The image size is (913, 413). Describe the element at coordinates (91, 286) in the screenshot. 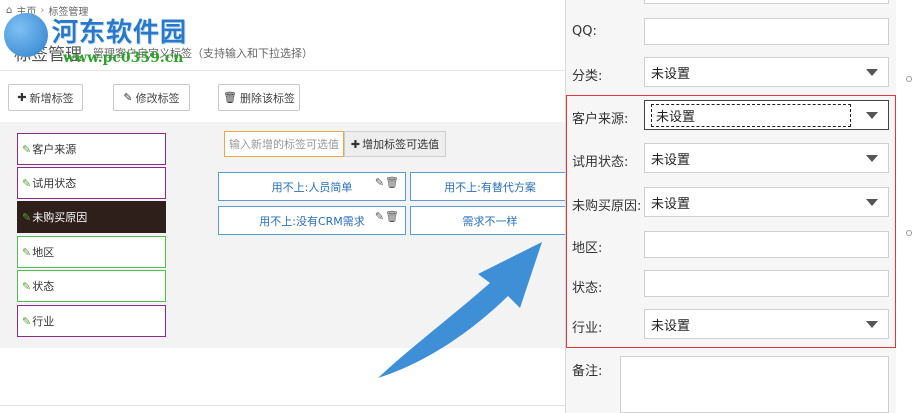

I see `category-item: ✎ 状态` at that location.